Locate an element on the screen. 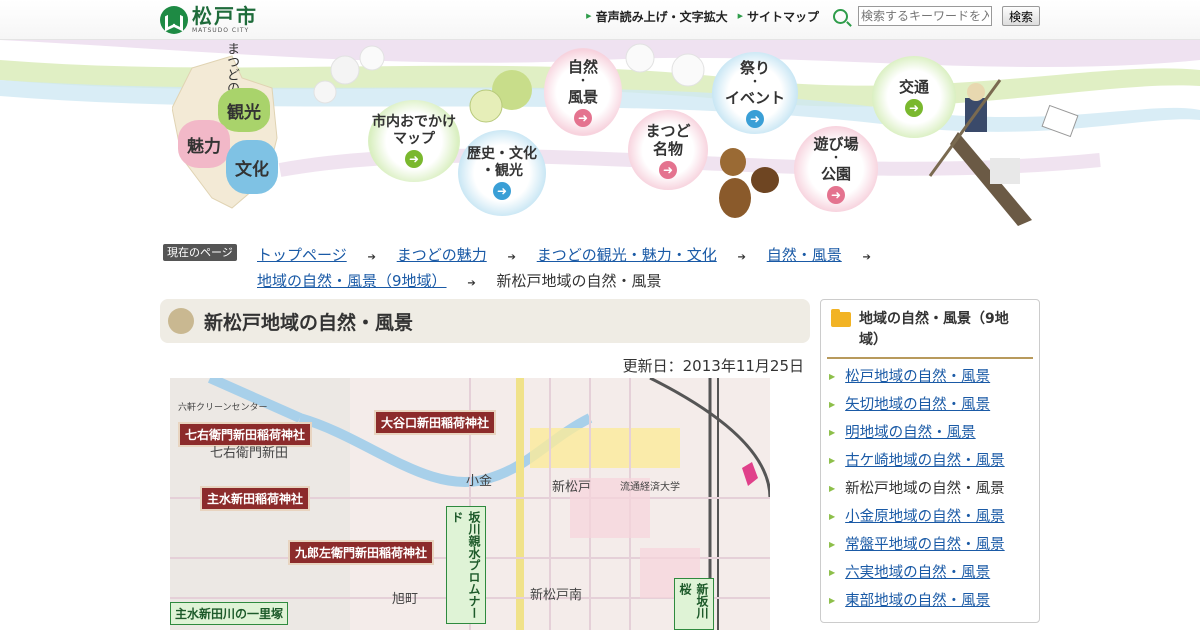 Image resolution: width=1200 pixels, height=630 pixels. nav-outing-map: 市内おでかけ マップ ➜ is located at coordinates (414, 141).